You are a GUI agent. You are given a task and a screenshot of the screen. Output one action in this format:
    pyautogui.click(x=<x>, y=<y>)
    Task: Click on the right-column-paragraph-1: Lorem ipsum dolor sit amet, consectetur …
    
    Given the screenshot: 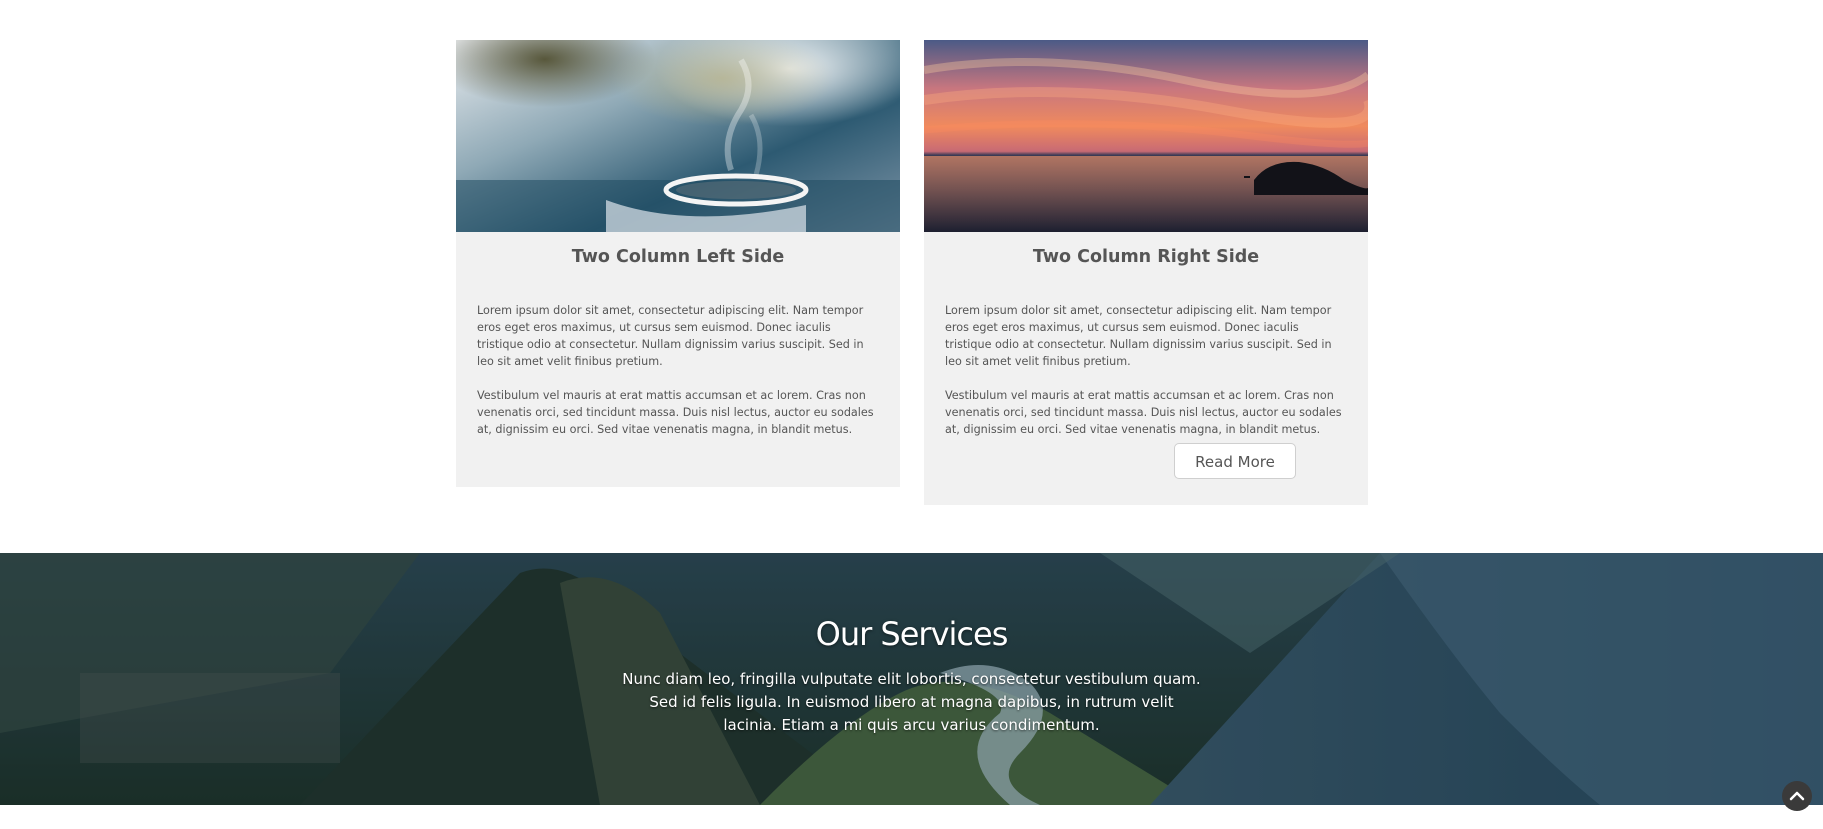 What is the action you would take?
    pyautogui.click(x=1138, y=336)
    